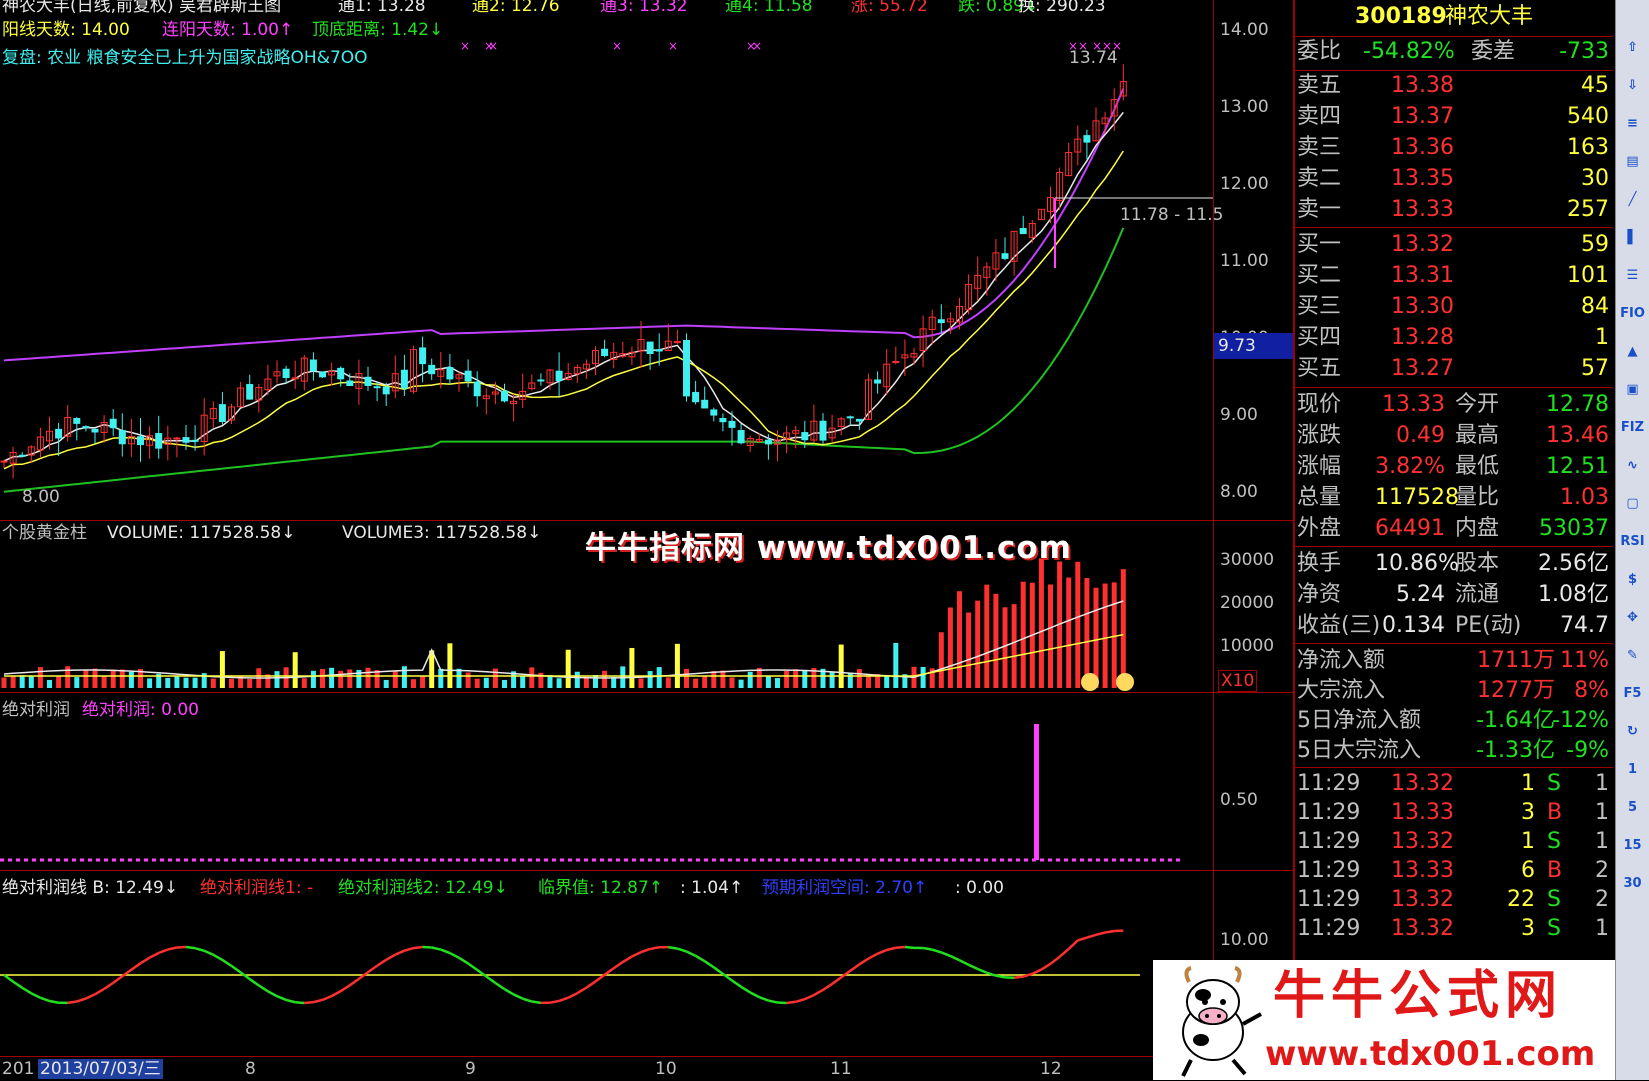 The height and width of the screenshot is (1081, 1649). I want to click on tick-row: 11:2913.333B1, so click(1454, 813).